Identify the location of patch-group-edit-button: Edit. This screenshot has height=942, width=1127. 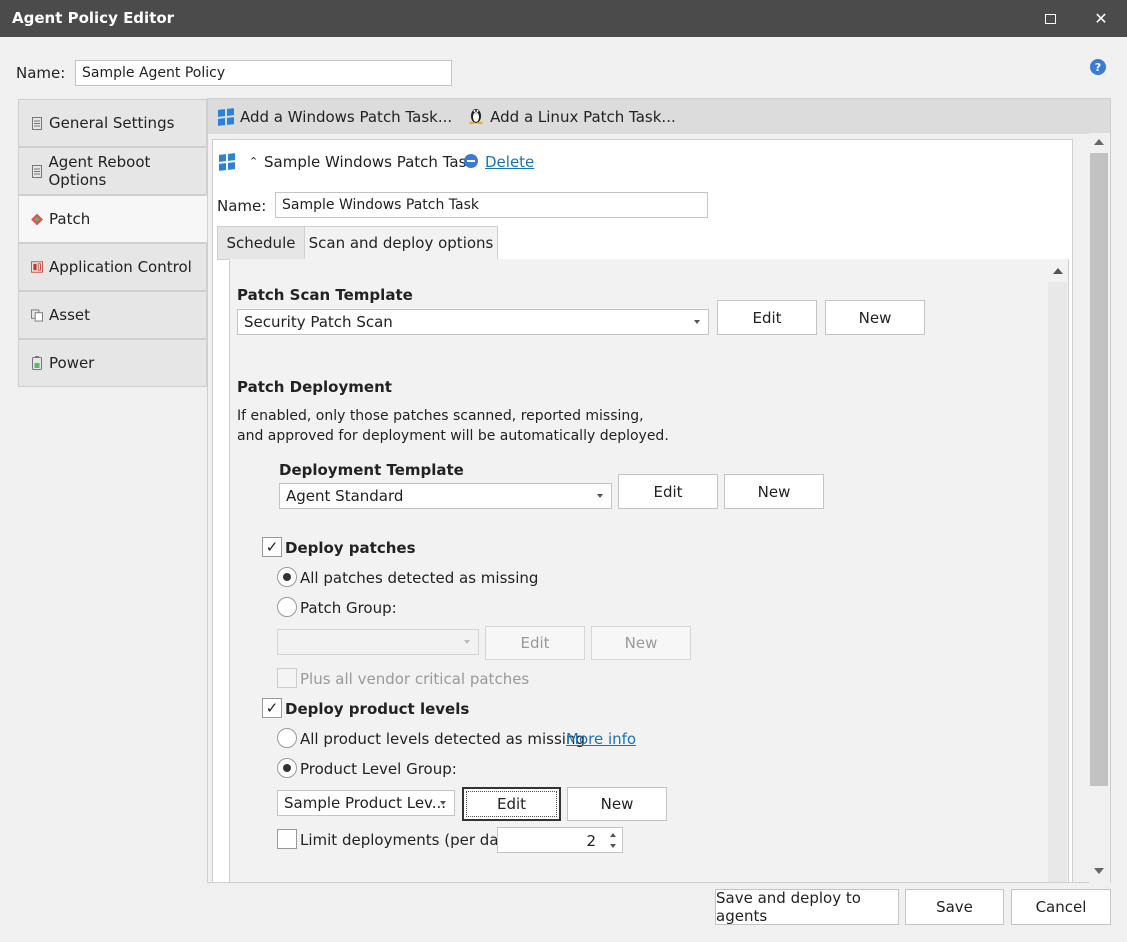
(535, 643).